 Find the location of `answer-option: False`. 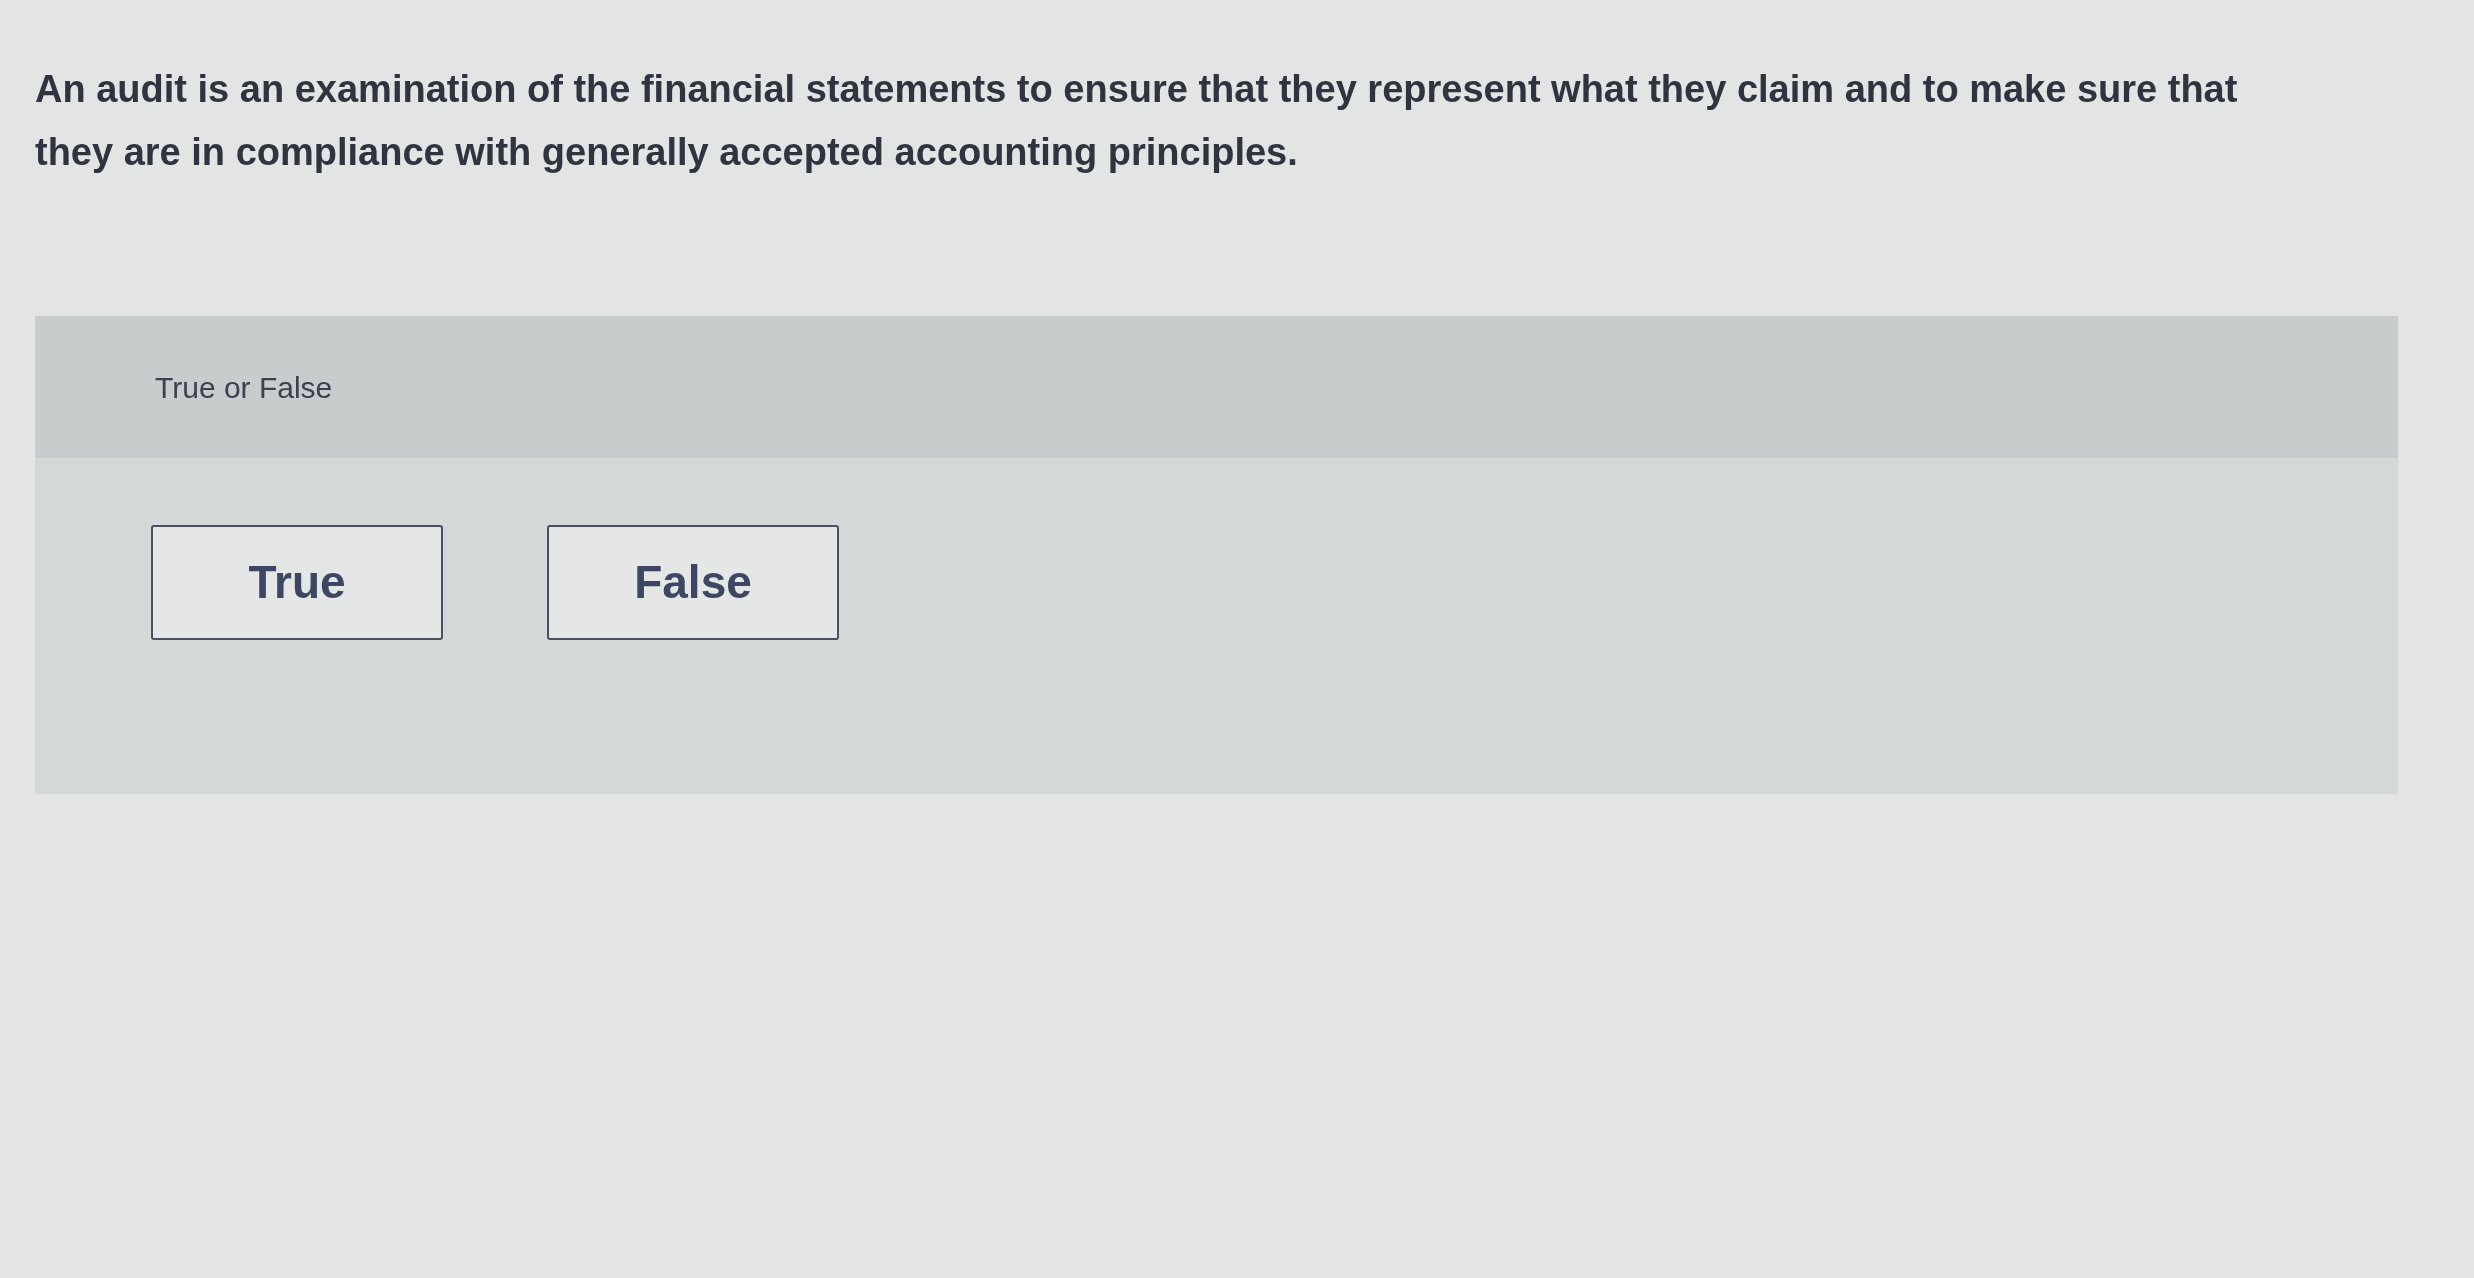

answer-option: False is located at coordinates (693, 582).